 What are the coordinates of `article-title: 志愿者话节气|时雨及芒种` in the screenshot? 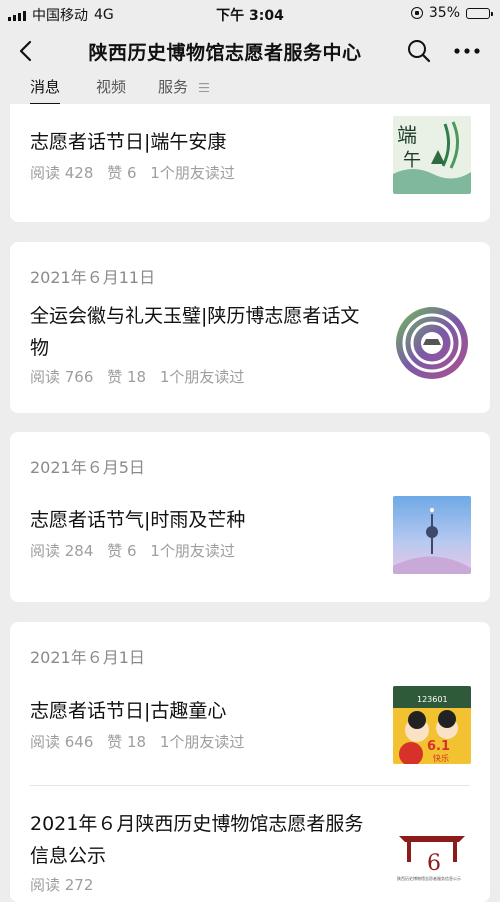 It's located at (200, 520).